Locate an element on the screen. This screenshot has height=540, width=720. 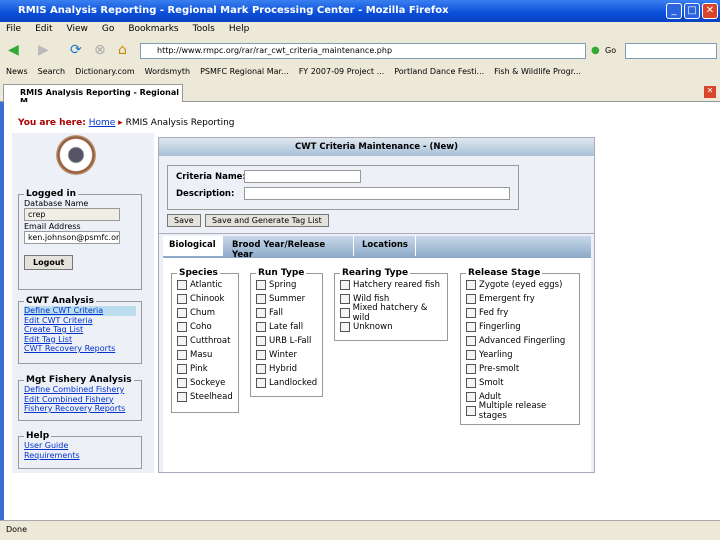
define-combined-fishery-link: Define Combined Fishery is located at coordinates (80, 390).